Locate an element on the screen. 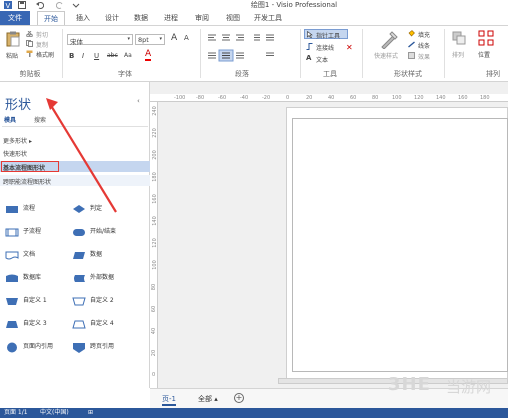 Image resolution: width=508 pixels, height=418 pixels. shape-data: 数据 is located at coordinates (102, 255).